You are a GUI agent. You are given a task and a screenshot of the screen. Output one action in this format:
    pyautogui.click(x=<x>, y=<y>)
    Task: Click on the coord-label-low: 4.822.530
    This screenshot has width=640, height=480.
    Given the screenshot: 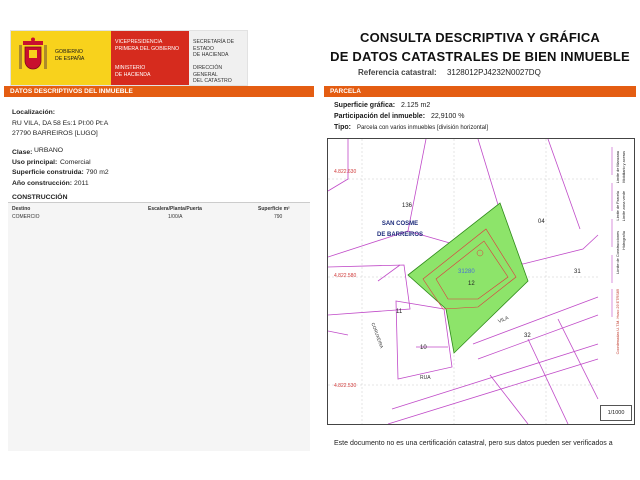 What is the action you would take?
    pyautogui.click(x=345, y=386)
    